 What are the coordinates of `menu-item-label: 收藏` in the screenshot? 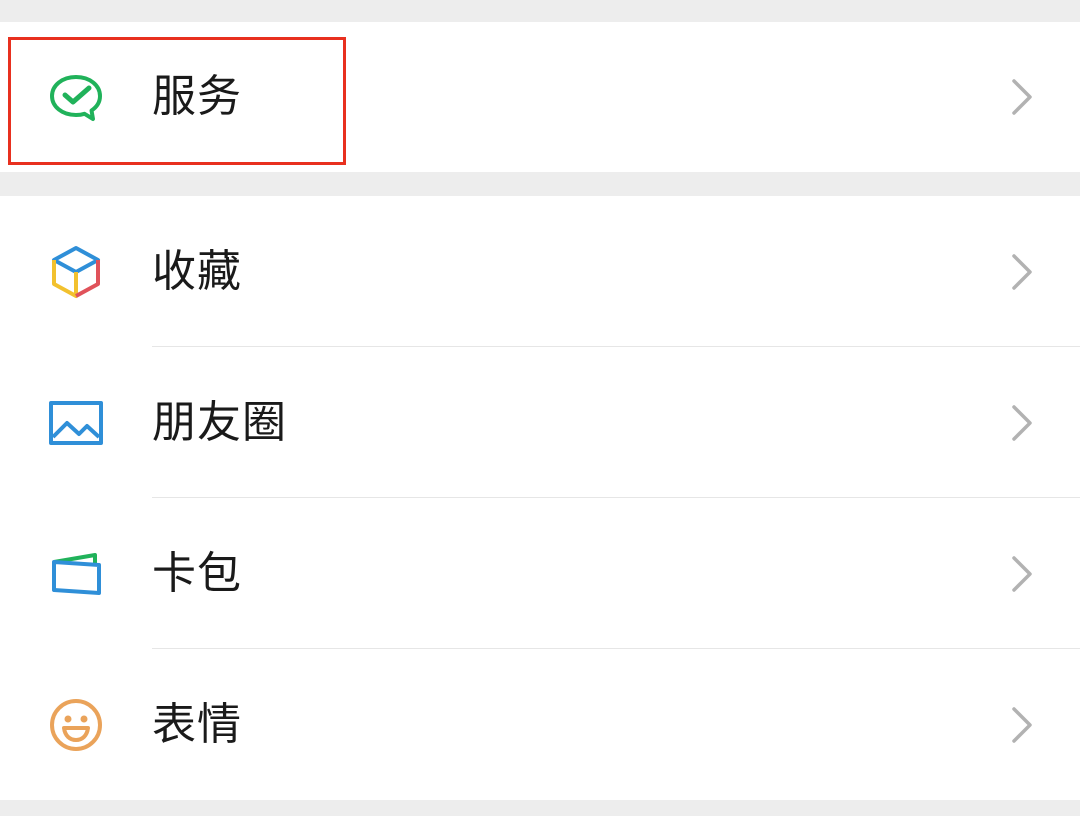 It's located at (197, 271).